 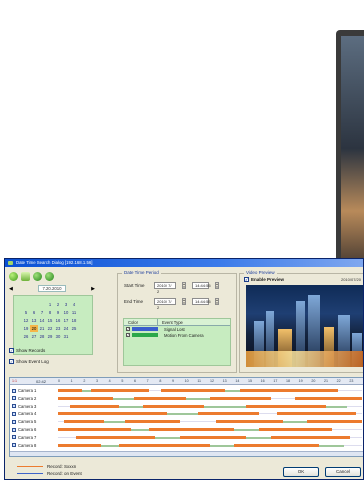 What do you see at coordinates (34, 320) in the screenshot?
I see `calendar-day: 13` at bounding box center [34, 320].